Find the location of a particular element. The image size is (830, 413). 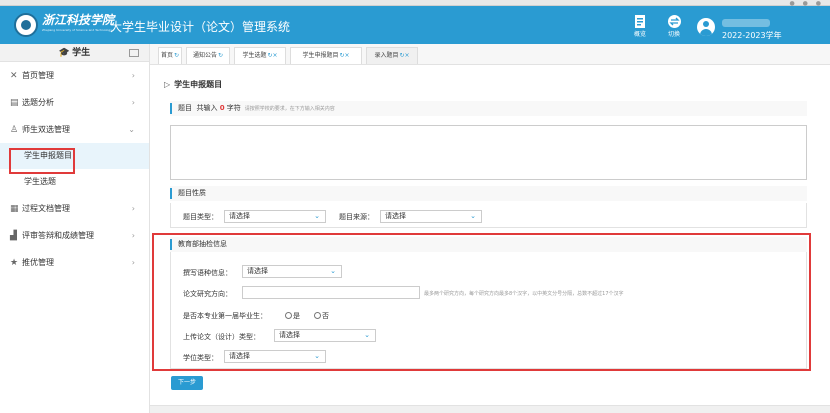

switch-icon is located at coordinates (674, 21).